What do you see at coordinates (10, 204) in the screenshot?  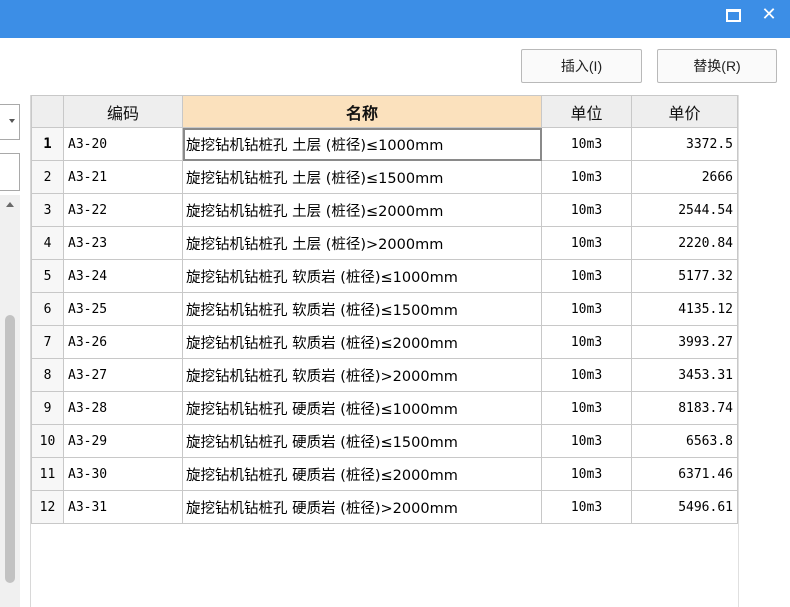 I see `scroll-up-icon` at bounding box center [10, 204].